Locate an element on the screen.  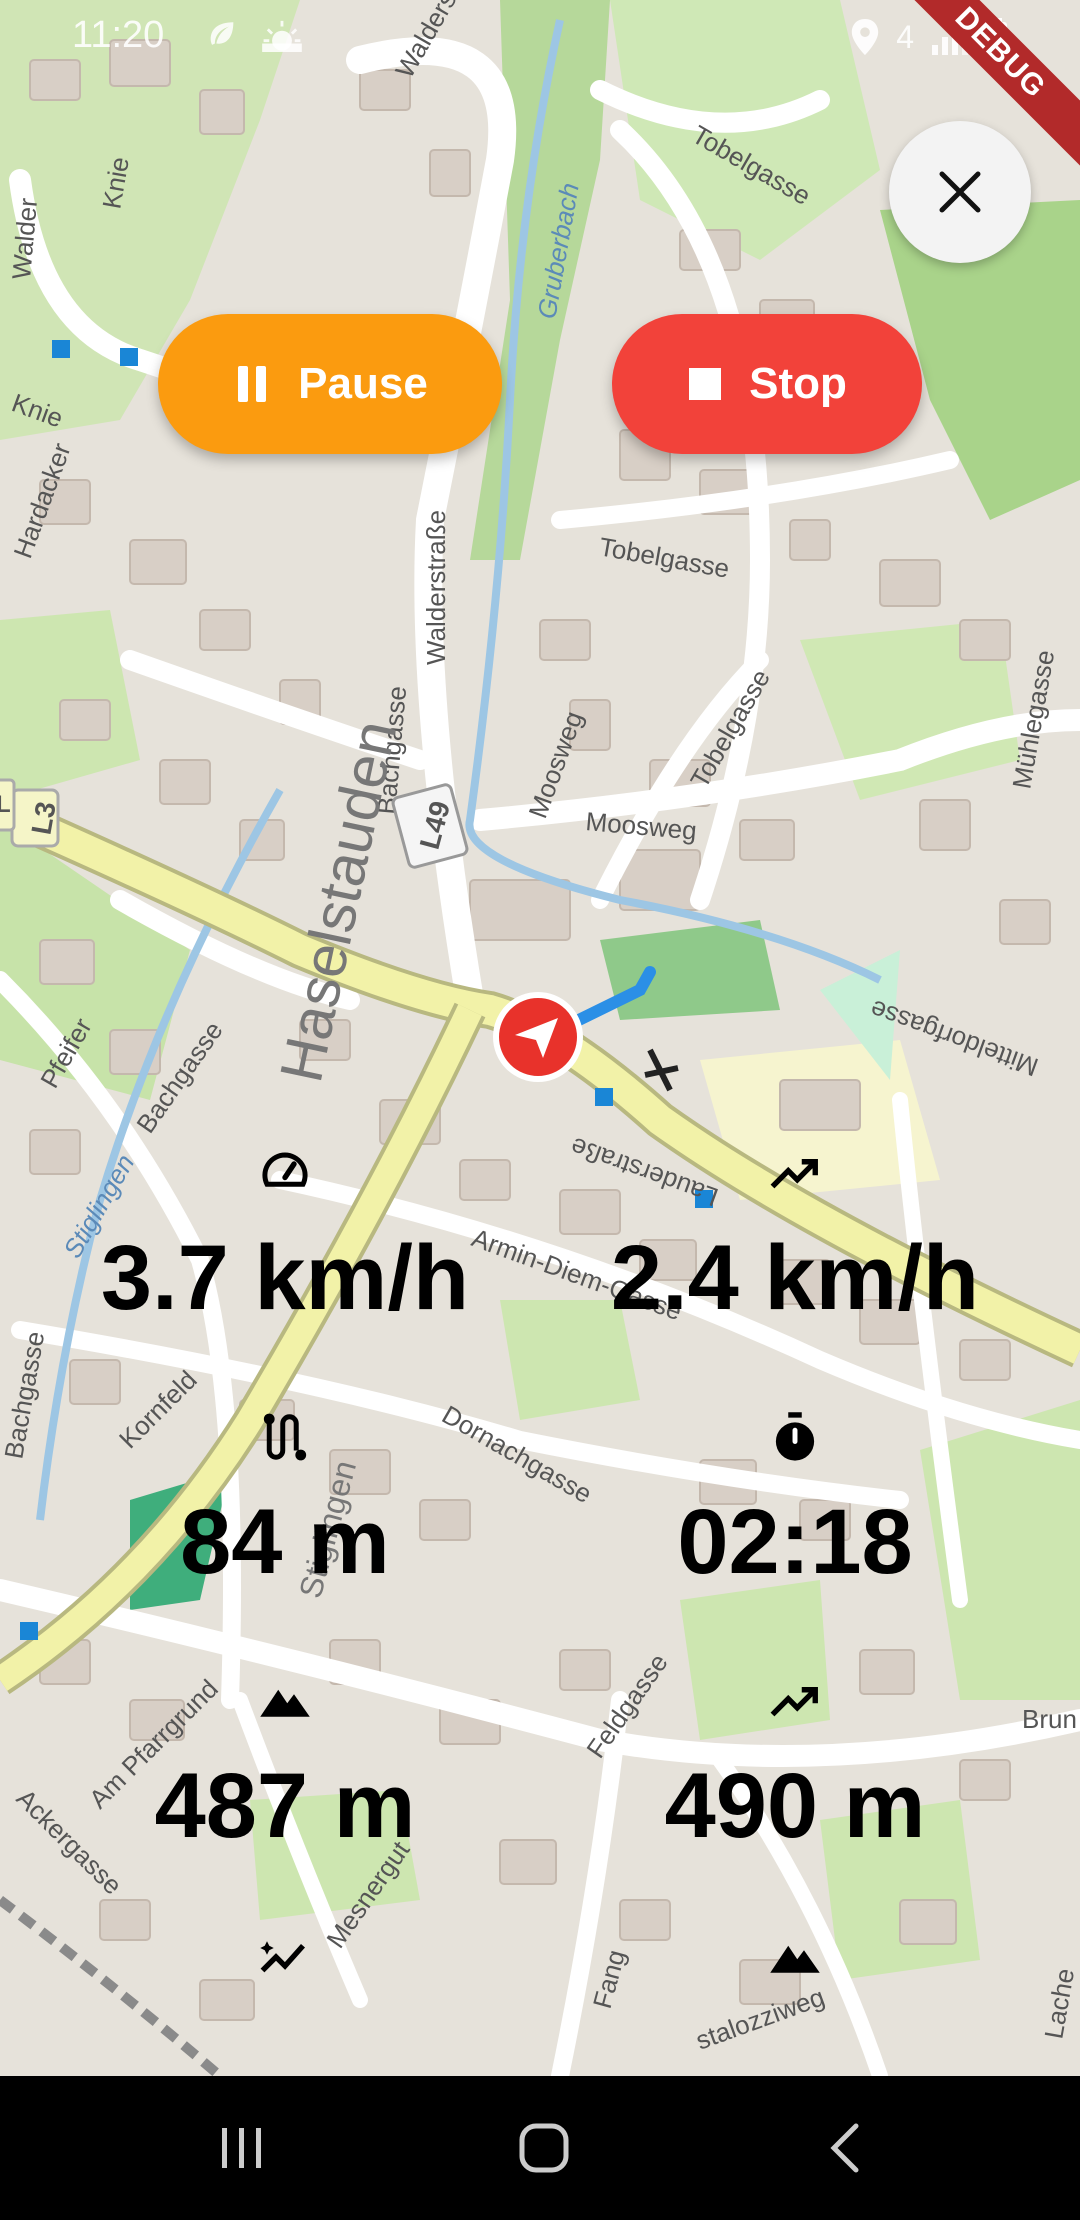
home-icon is located at coordinates (544, 2148).